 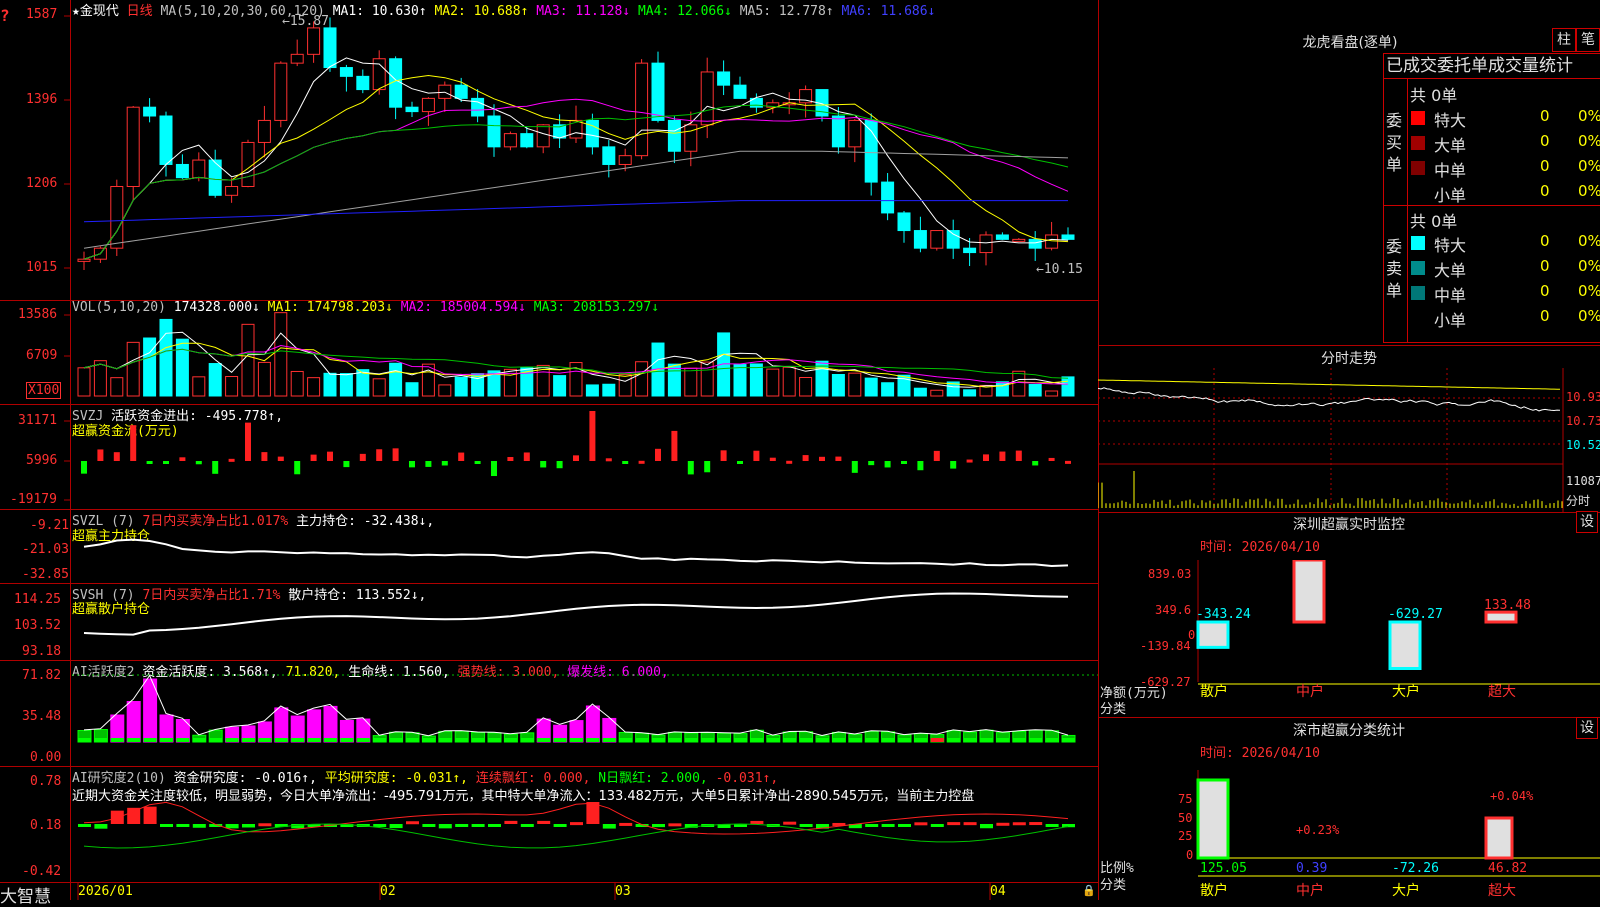 I want to click on bar-mode-button: 柱, so click(x=1564, y=40).